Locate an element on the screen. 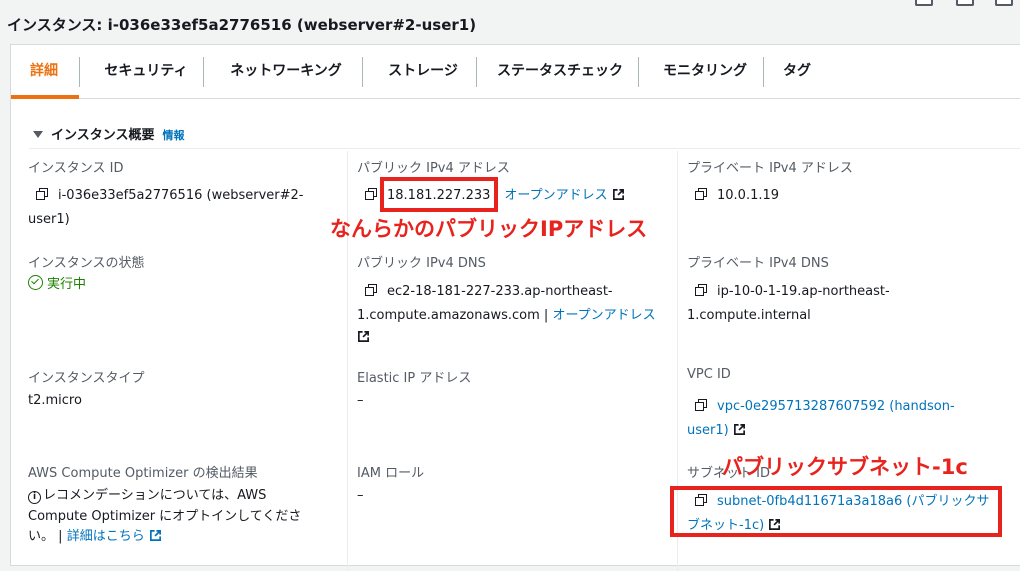 The height and width of the screenshot is (571, 1020). public-dns-label: パブリック IPv4 DNS is located at coordinates (421, 263).